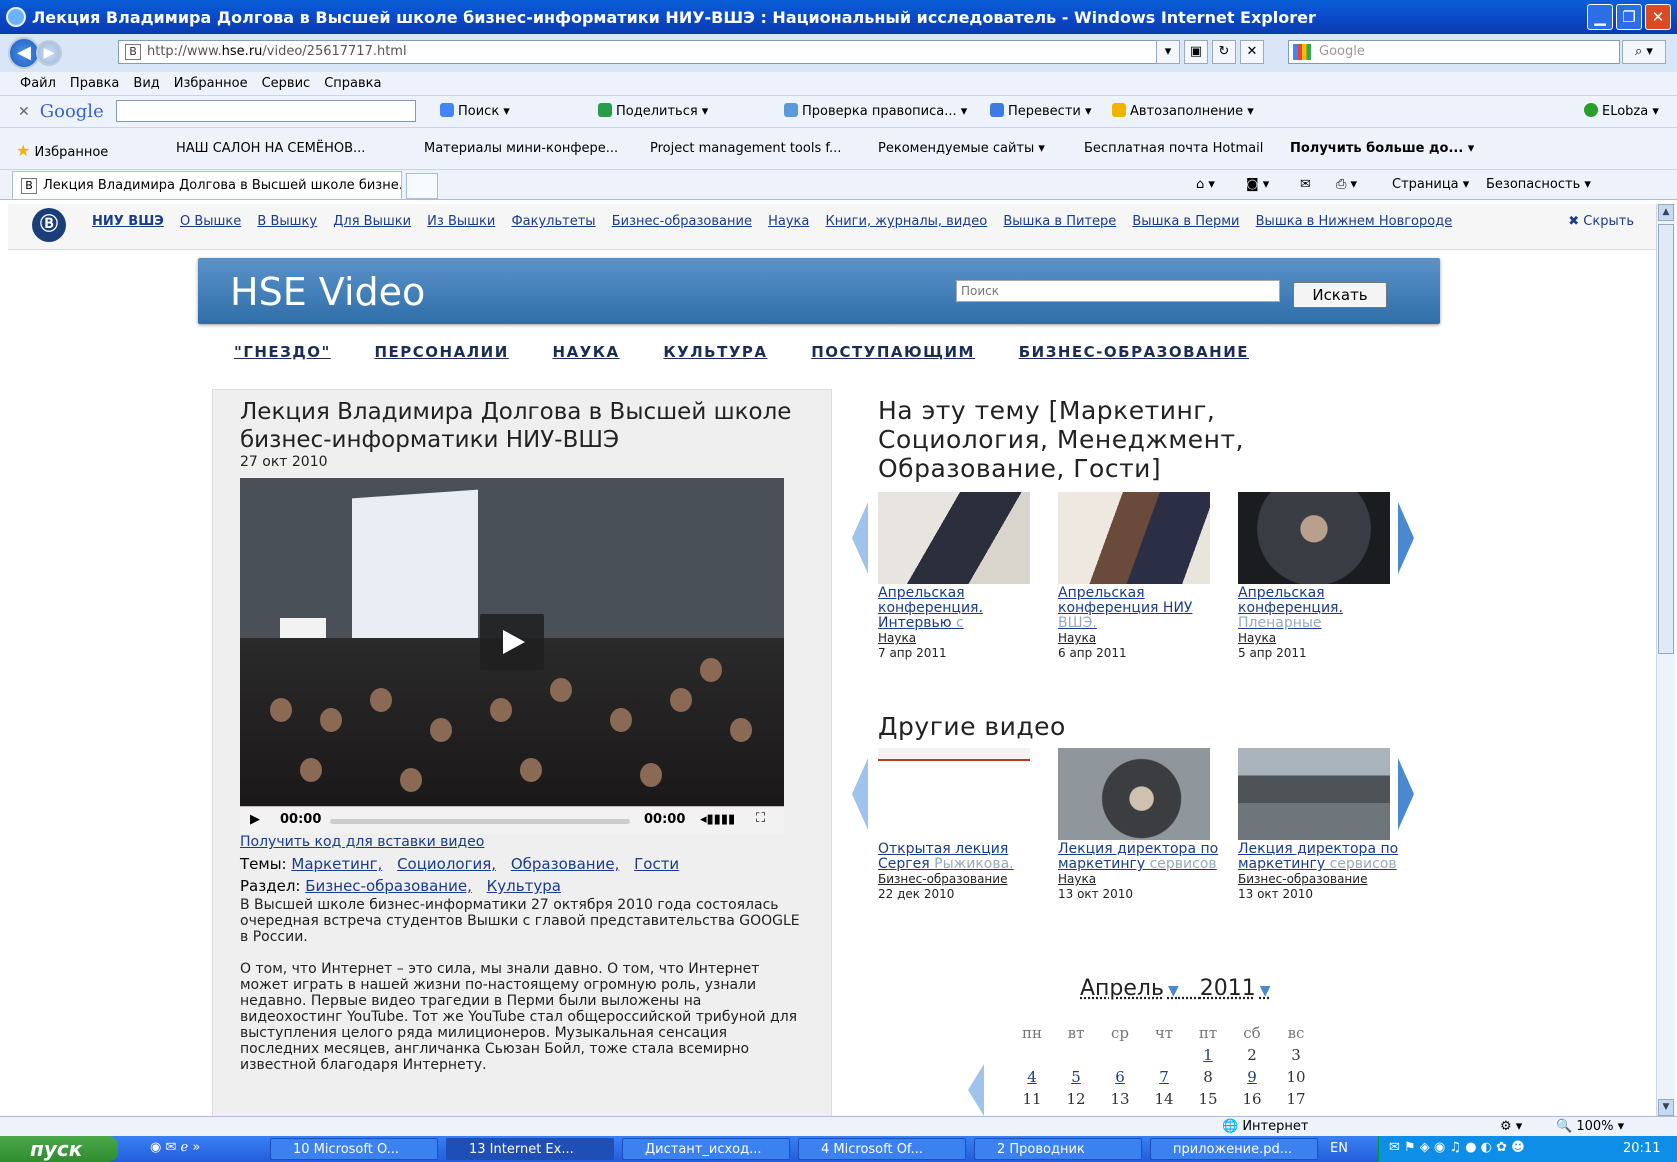 Image resolution: width=1677 pixels, height=1162 pixels. Describe the element at coordinates (255, 819) in the screenshot. I see `play-small-icon: ▶` at that location.